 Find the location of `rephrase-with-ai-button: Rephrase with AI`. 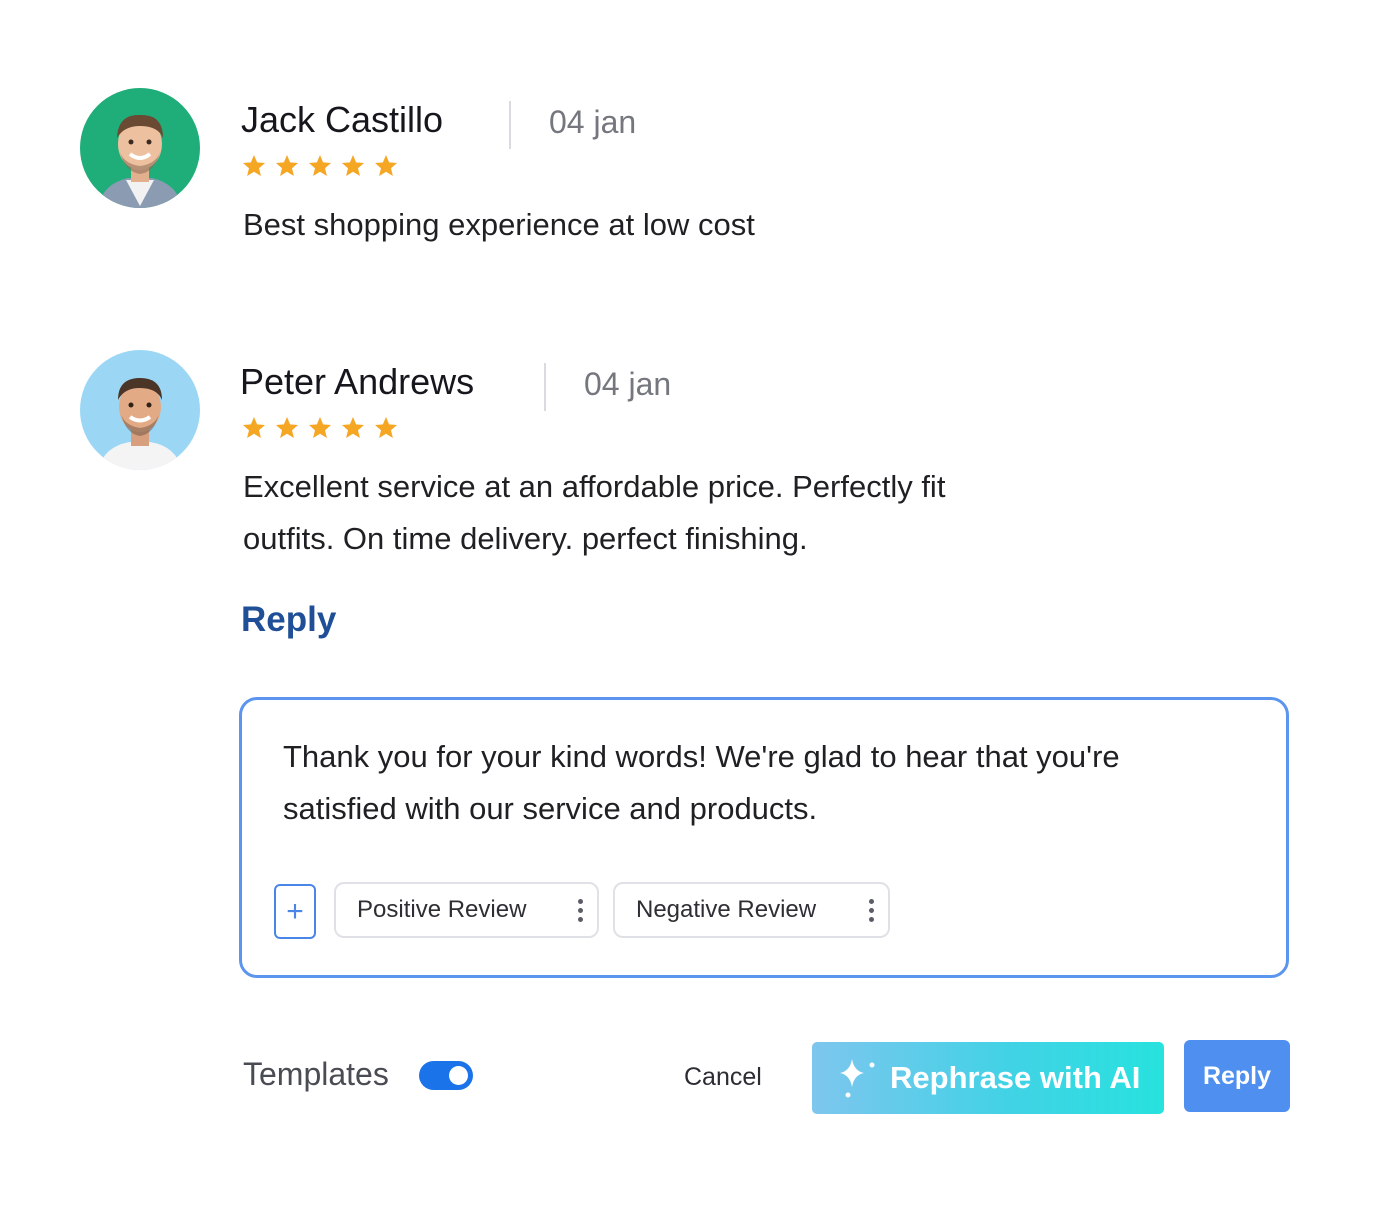

rephrase-with-ai-button: Rephrase with AI is located at coordinates (988, 1078).